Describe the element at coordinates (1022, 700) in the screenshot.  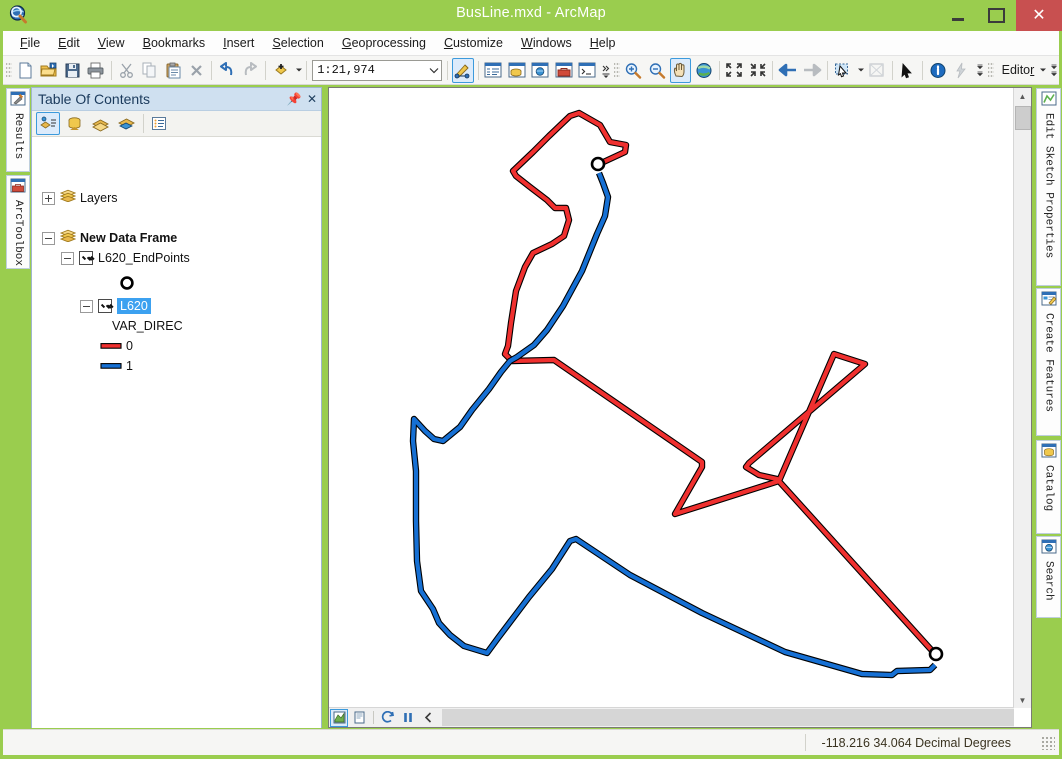
I see `scroll-down-arrow-icon: ▼` at that location.